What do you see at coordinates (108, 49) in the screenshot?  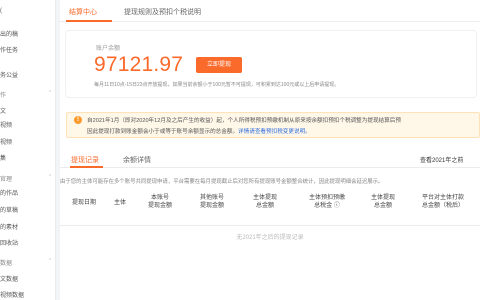 I see `balance-label: 账户余额` at bounding box center [108, 49].